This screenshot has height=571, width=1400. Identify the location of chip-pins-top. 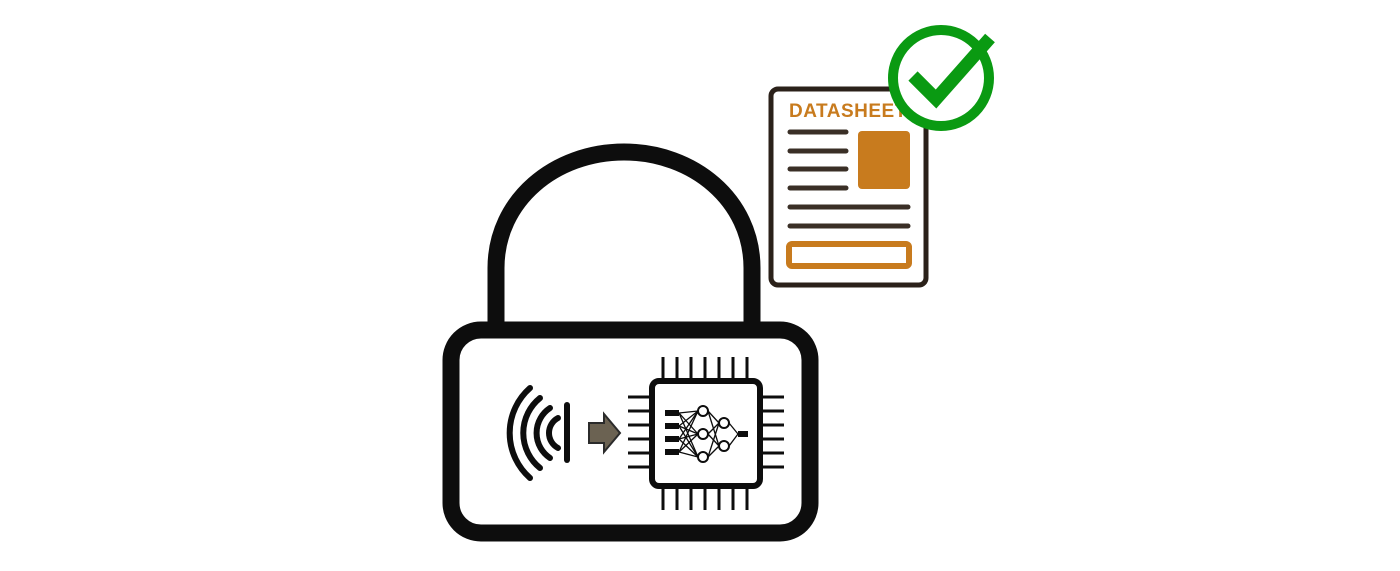
(705, 369).